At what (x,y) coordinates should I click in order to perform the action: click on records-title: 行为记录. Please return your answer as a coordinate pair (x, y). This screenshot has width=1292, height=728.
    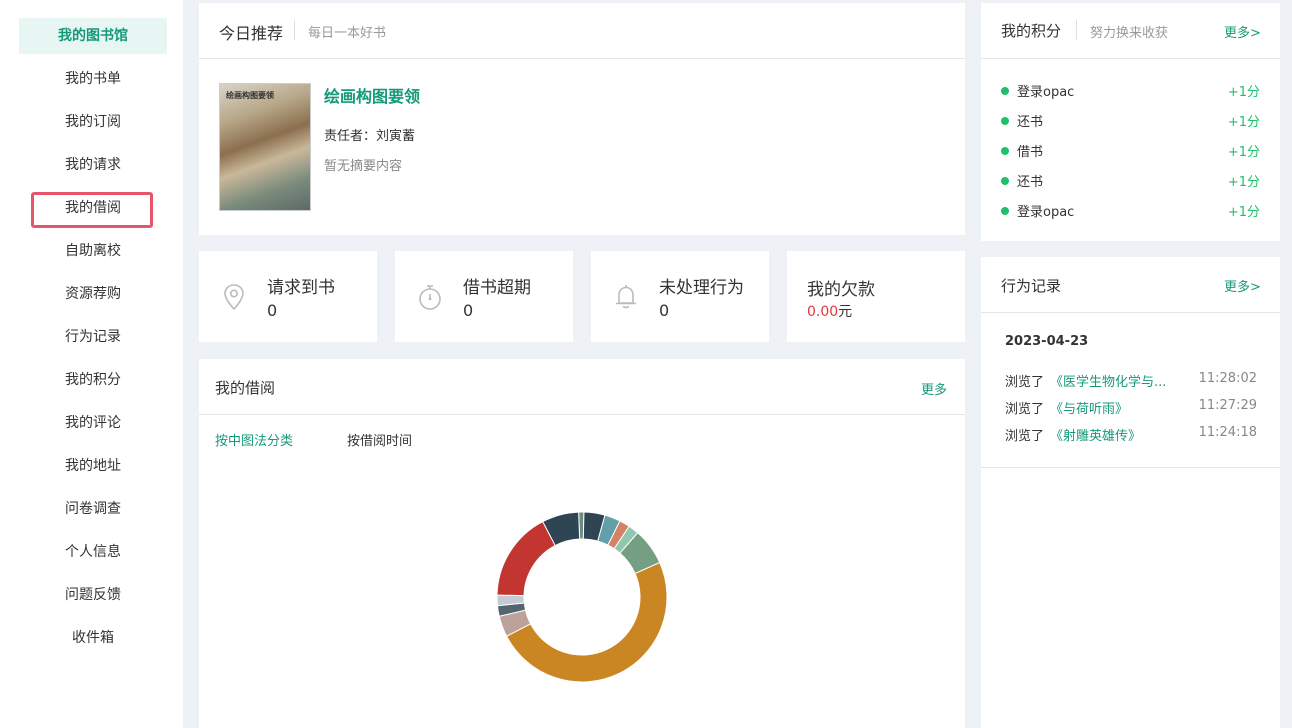
    Looking at the image, I should click on (1031, 286).